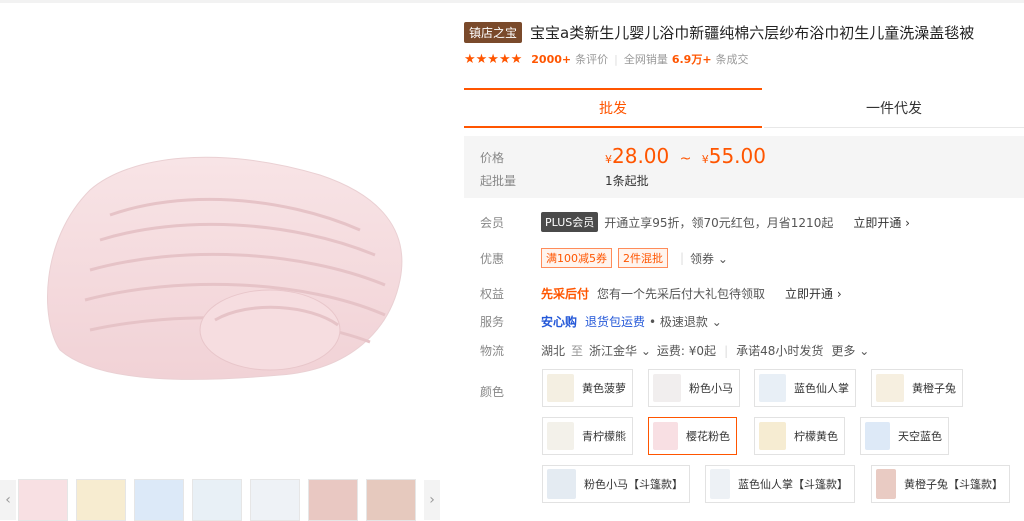 The width and height of the screenshot is (1024, 521). Describe the element at coordinates (576, 258) in the screenshot. I see `coupon-tag: 满100减5券` at that location.